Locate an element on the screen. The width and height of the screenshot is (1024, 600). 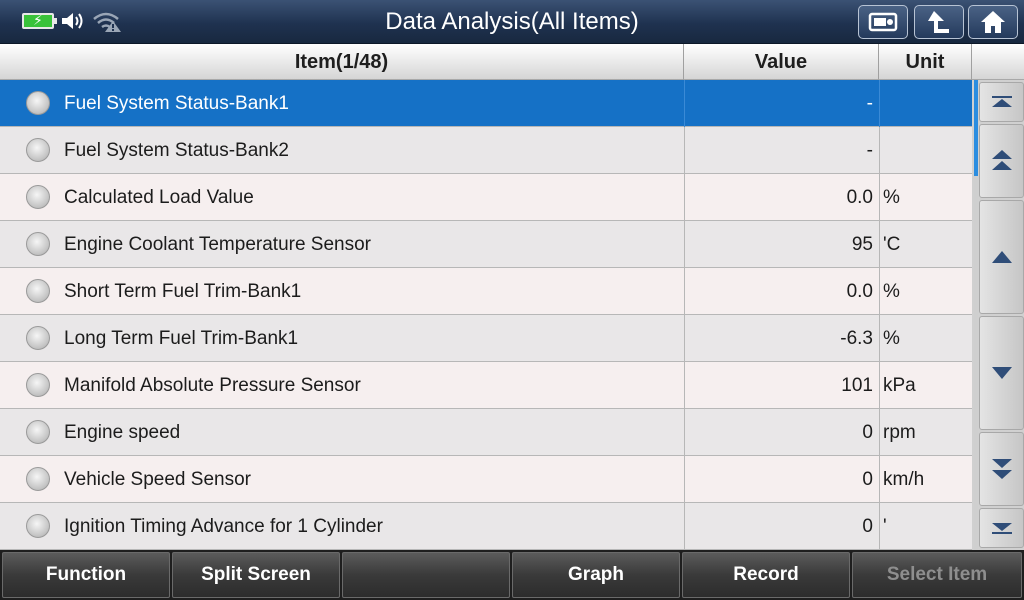
scrollbar-thumb is located at coordinates (976, 128).